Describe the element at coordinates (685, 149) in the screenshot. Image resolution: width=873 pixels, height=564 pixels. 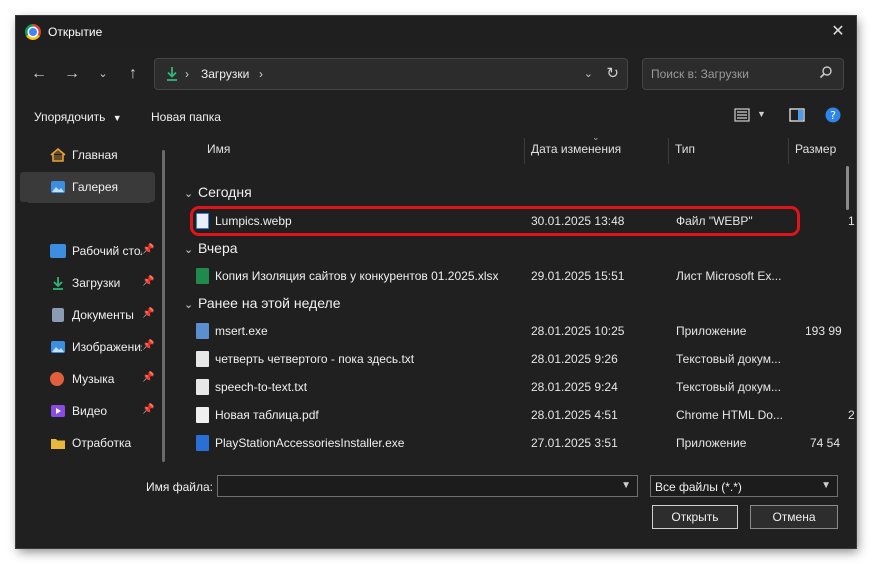
I see `column-type: Тип` at that location.